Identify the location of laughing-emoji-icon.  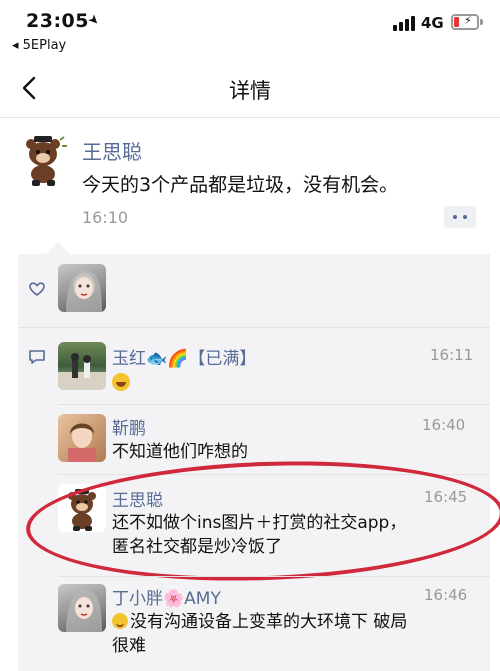
(121, 382).